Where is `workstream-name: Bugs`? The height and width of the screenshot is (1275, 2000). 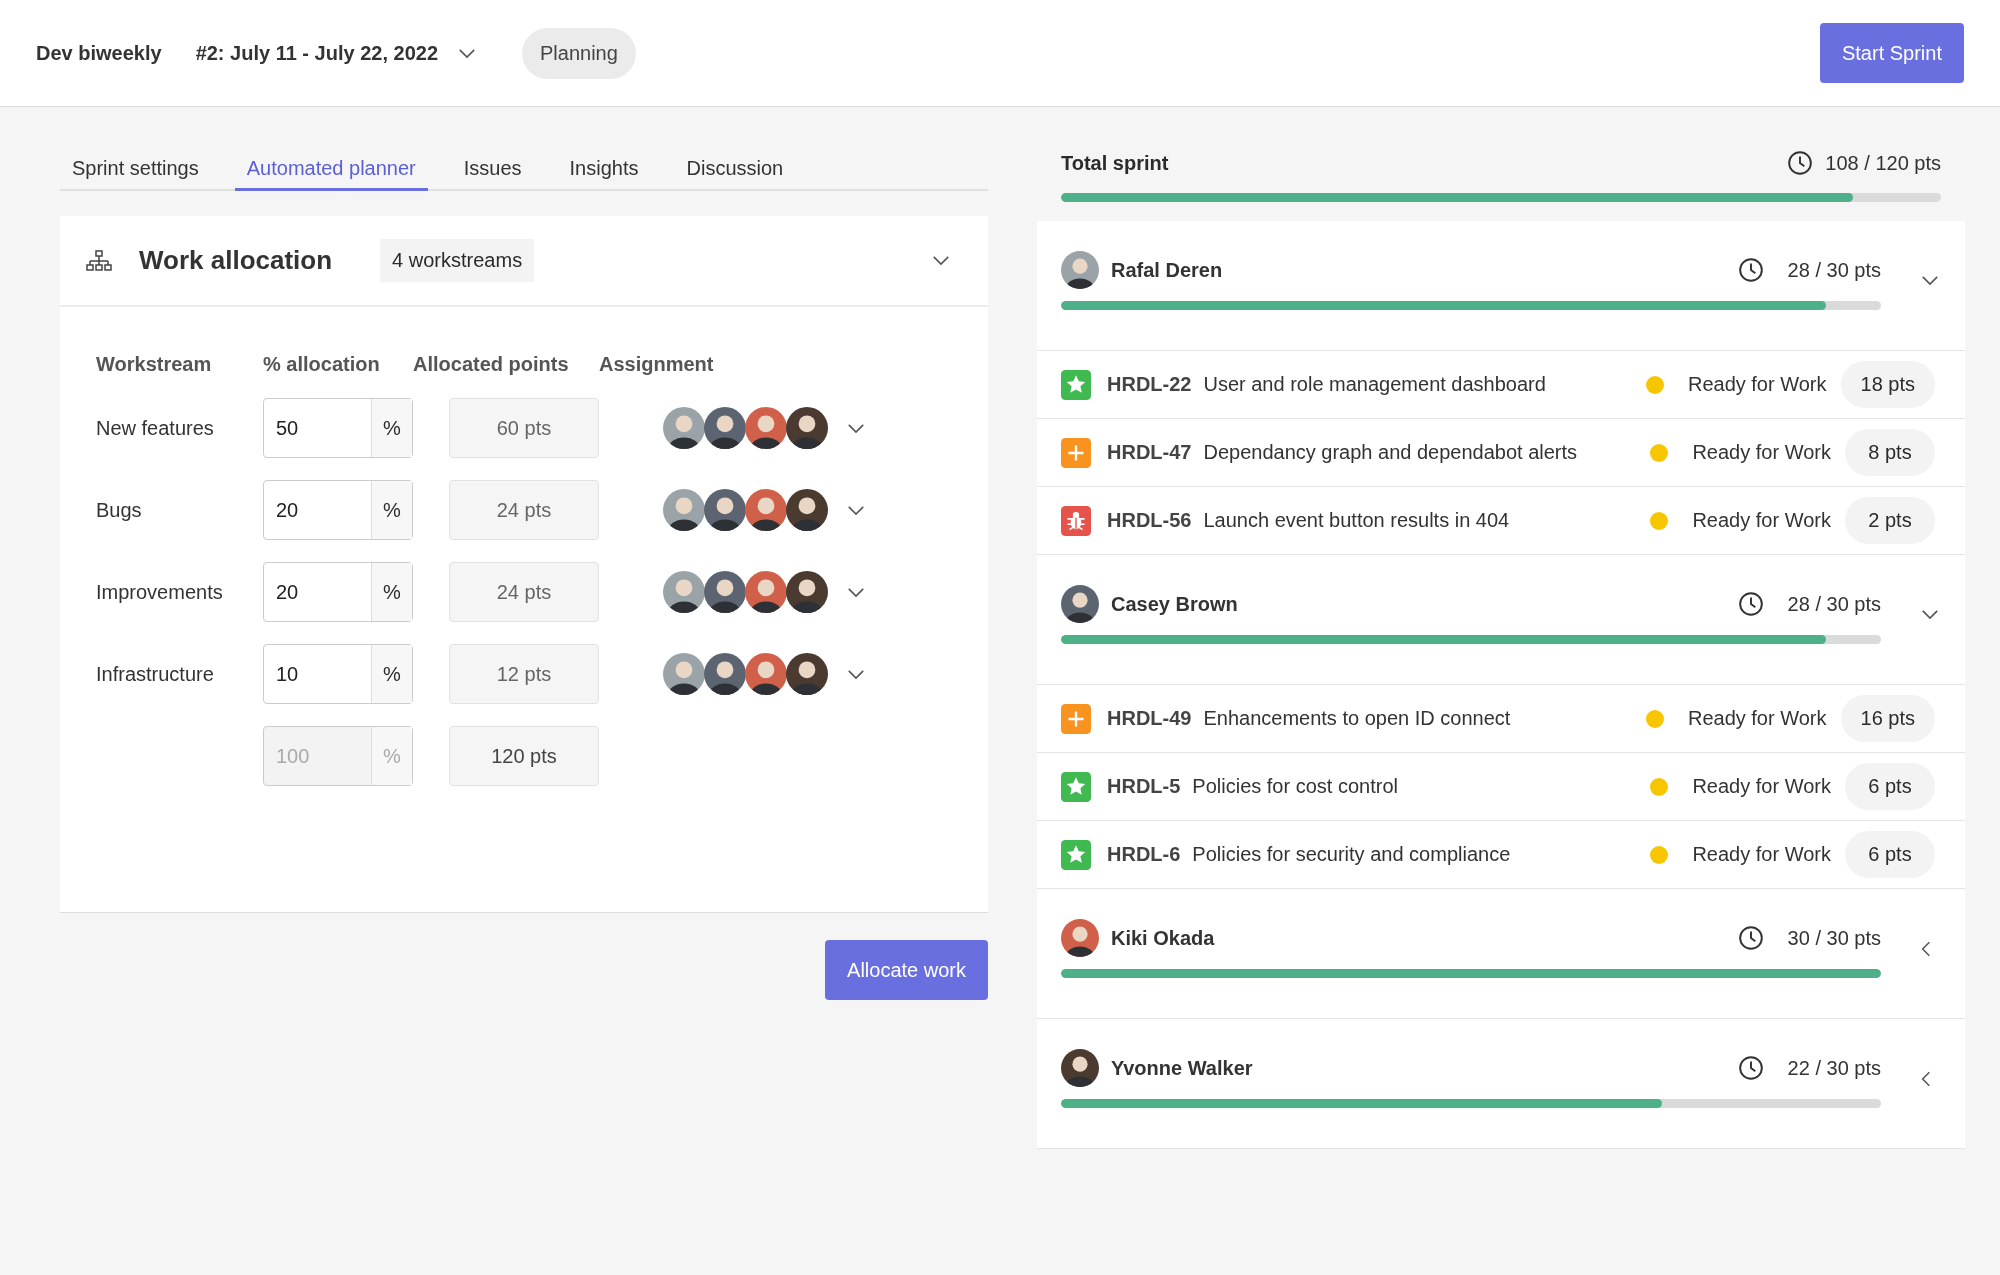 workstream-name: Bugs is located at coordinates (119, 510).